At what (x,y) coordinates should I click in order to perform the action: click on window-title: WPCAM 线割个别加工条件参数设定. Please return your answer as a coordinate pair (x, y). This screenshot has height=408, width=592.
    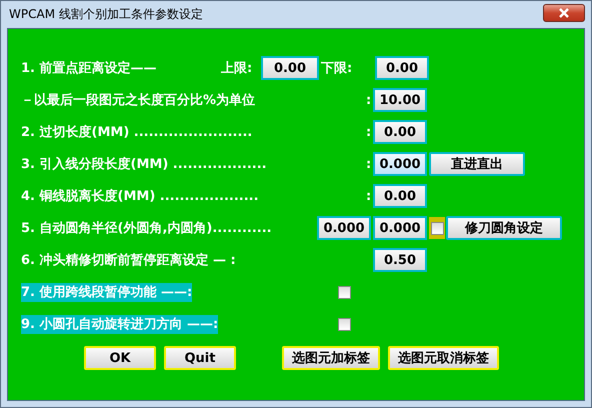
    Looking at the image, I should click on (105, 14).